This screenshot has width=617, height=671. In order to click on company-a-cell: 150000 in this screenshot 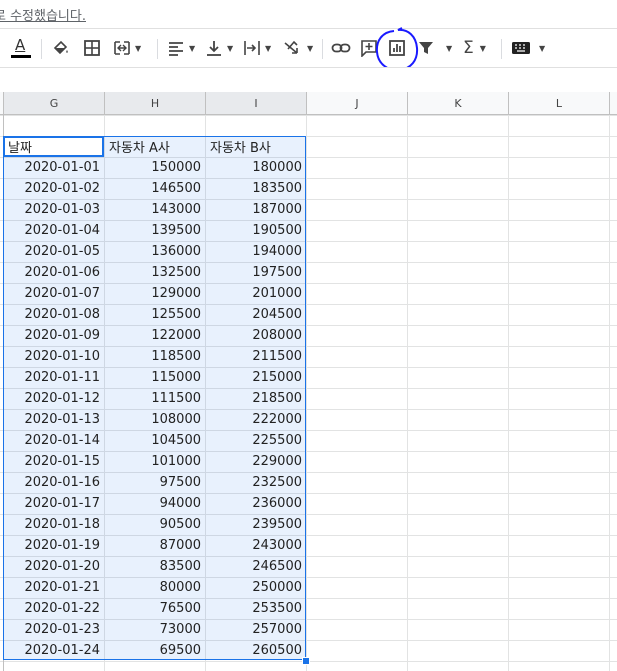, I will do `click(155, 167)`.